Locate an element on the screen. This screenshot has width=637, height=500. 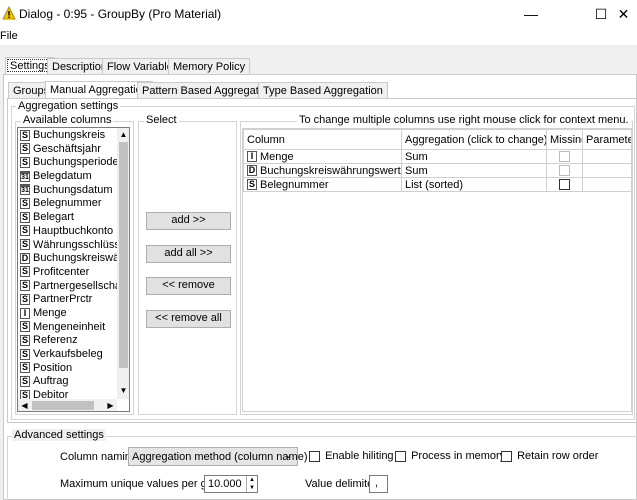
table-cell-column: S Belegnummer is located at coordinates (322, 184).